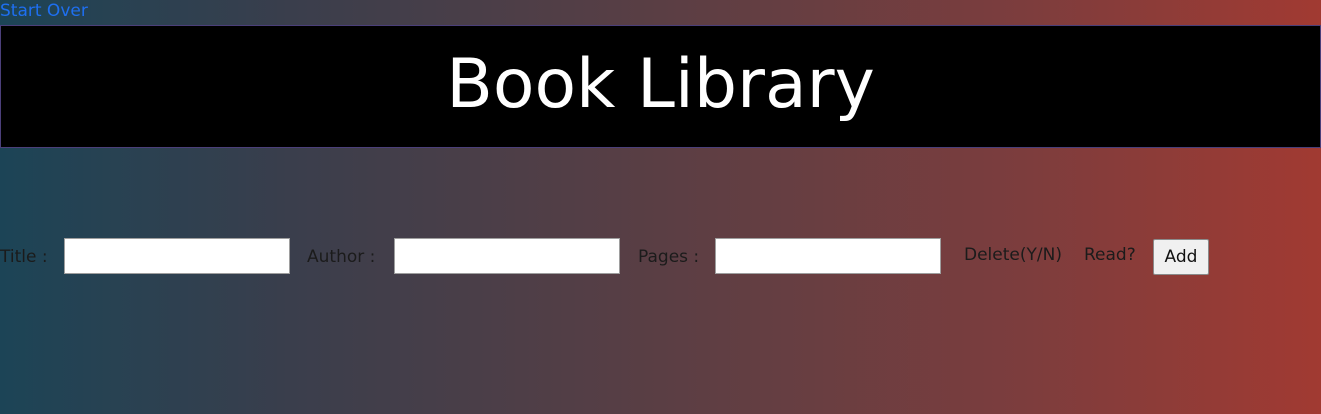  What do you see at coordinates (507, 256) in the screenshot?
I see `author-input` at bounding box center [507, 256].